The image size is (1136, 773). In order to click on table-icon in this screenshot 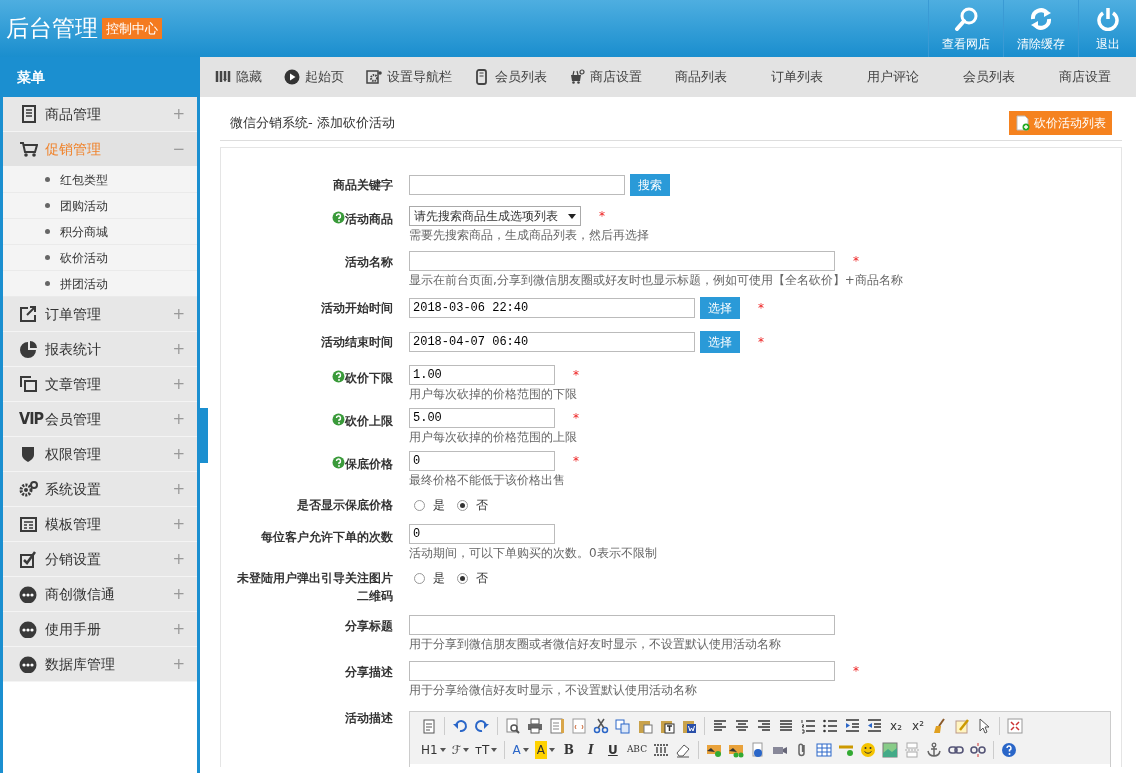, I will do `click(824, 750)`.